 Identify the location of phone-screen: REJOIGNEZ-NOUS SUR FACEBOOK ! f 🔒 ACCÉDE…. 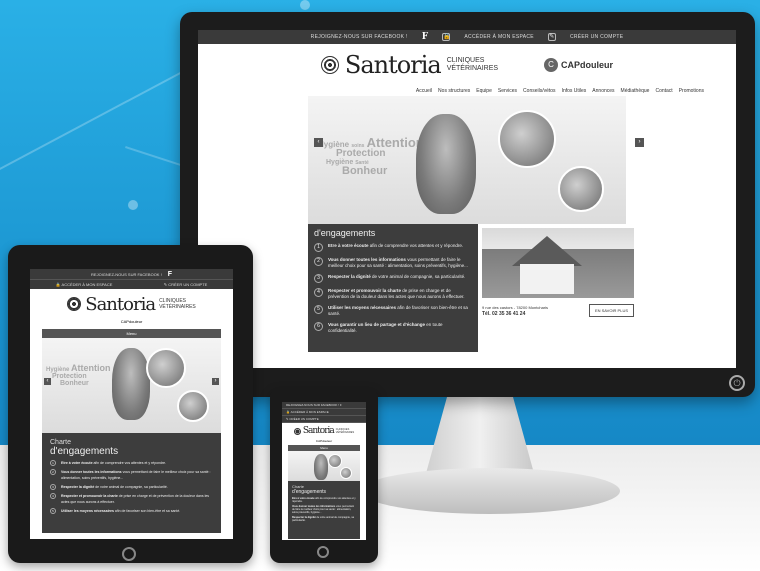
(324, 471).